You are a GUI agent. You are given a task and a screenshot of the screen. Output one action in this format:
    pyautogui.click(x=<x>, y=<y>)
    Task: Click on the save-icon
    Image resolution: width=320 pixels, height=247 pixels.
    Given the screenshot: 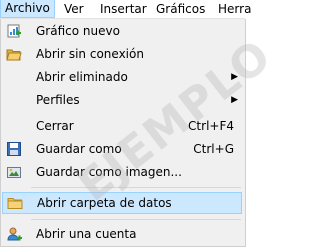 What is the action you would take?
    pyautogui.click(x=14, y=149)
    